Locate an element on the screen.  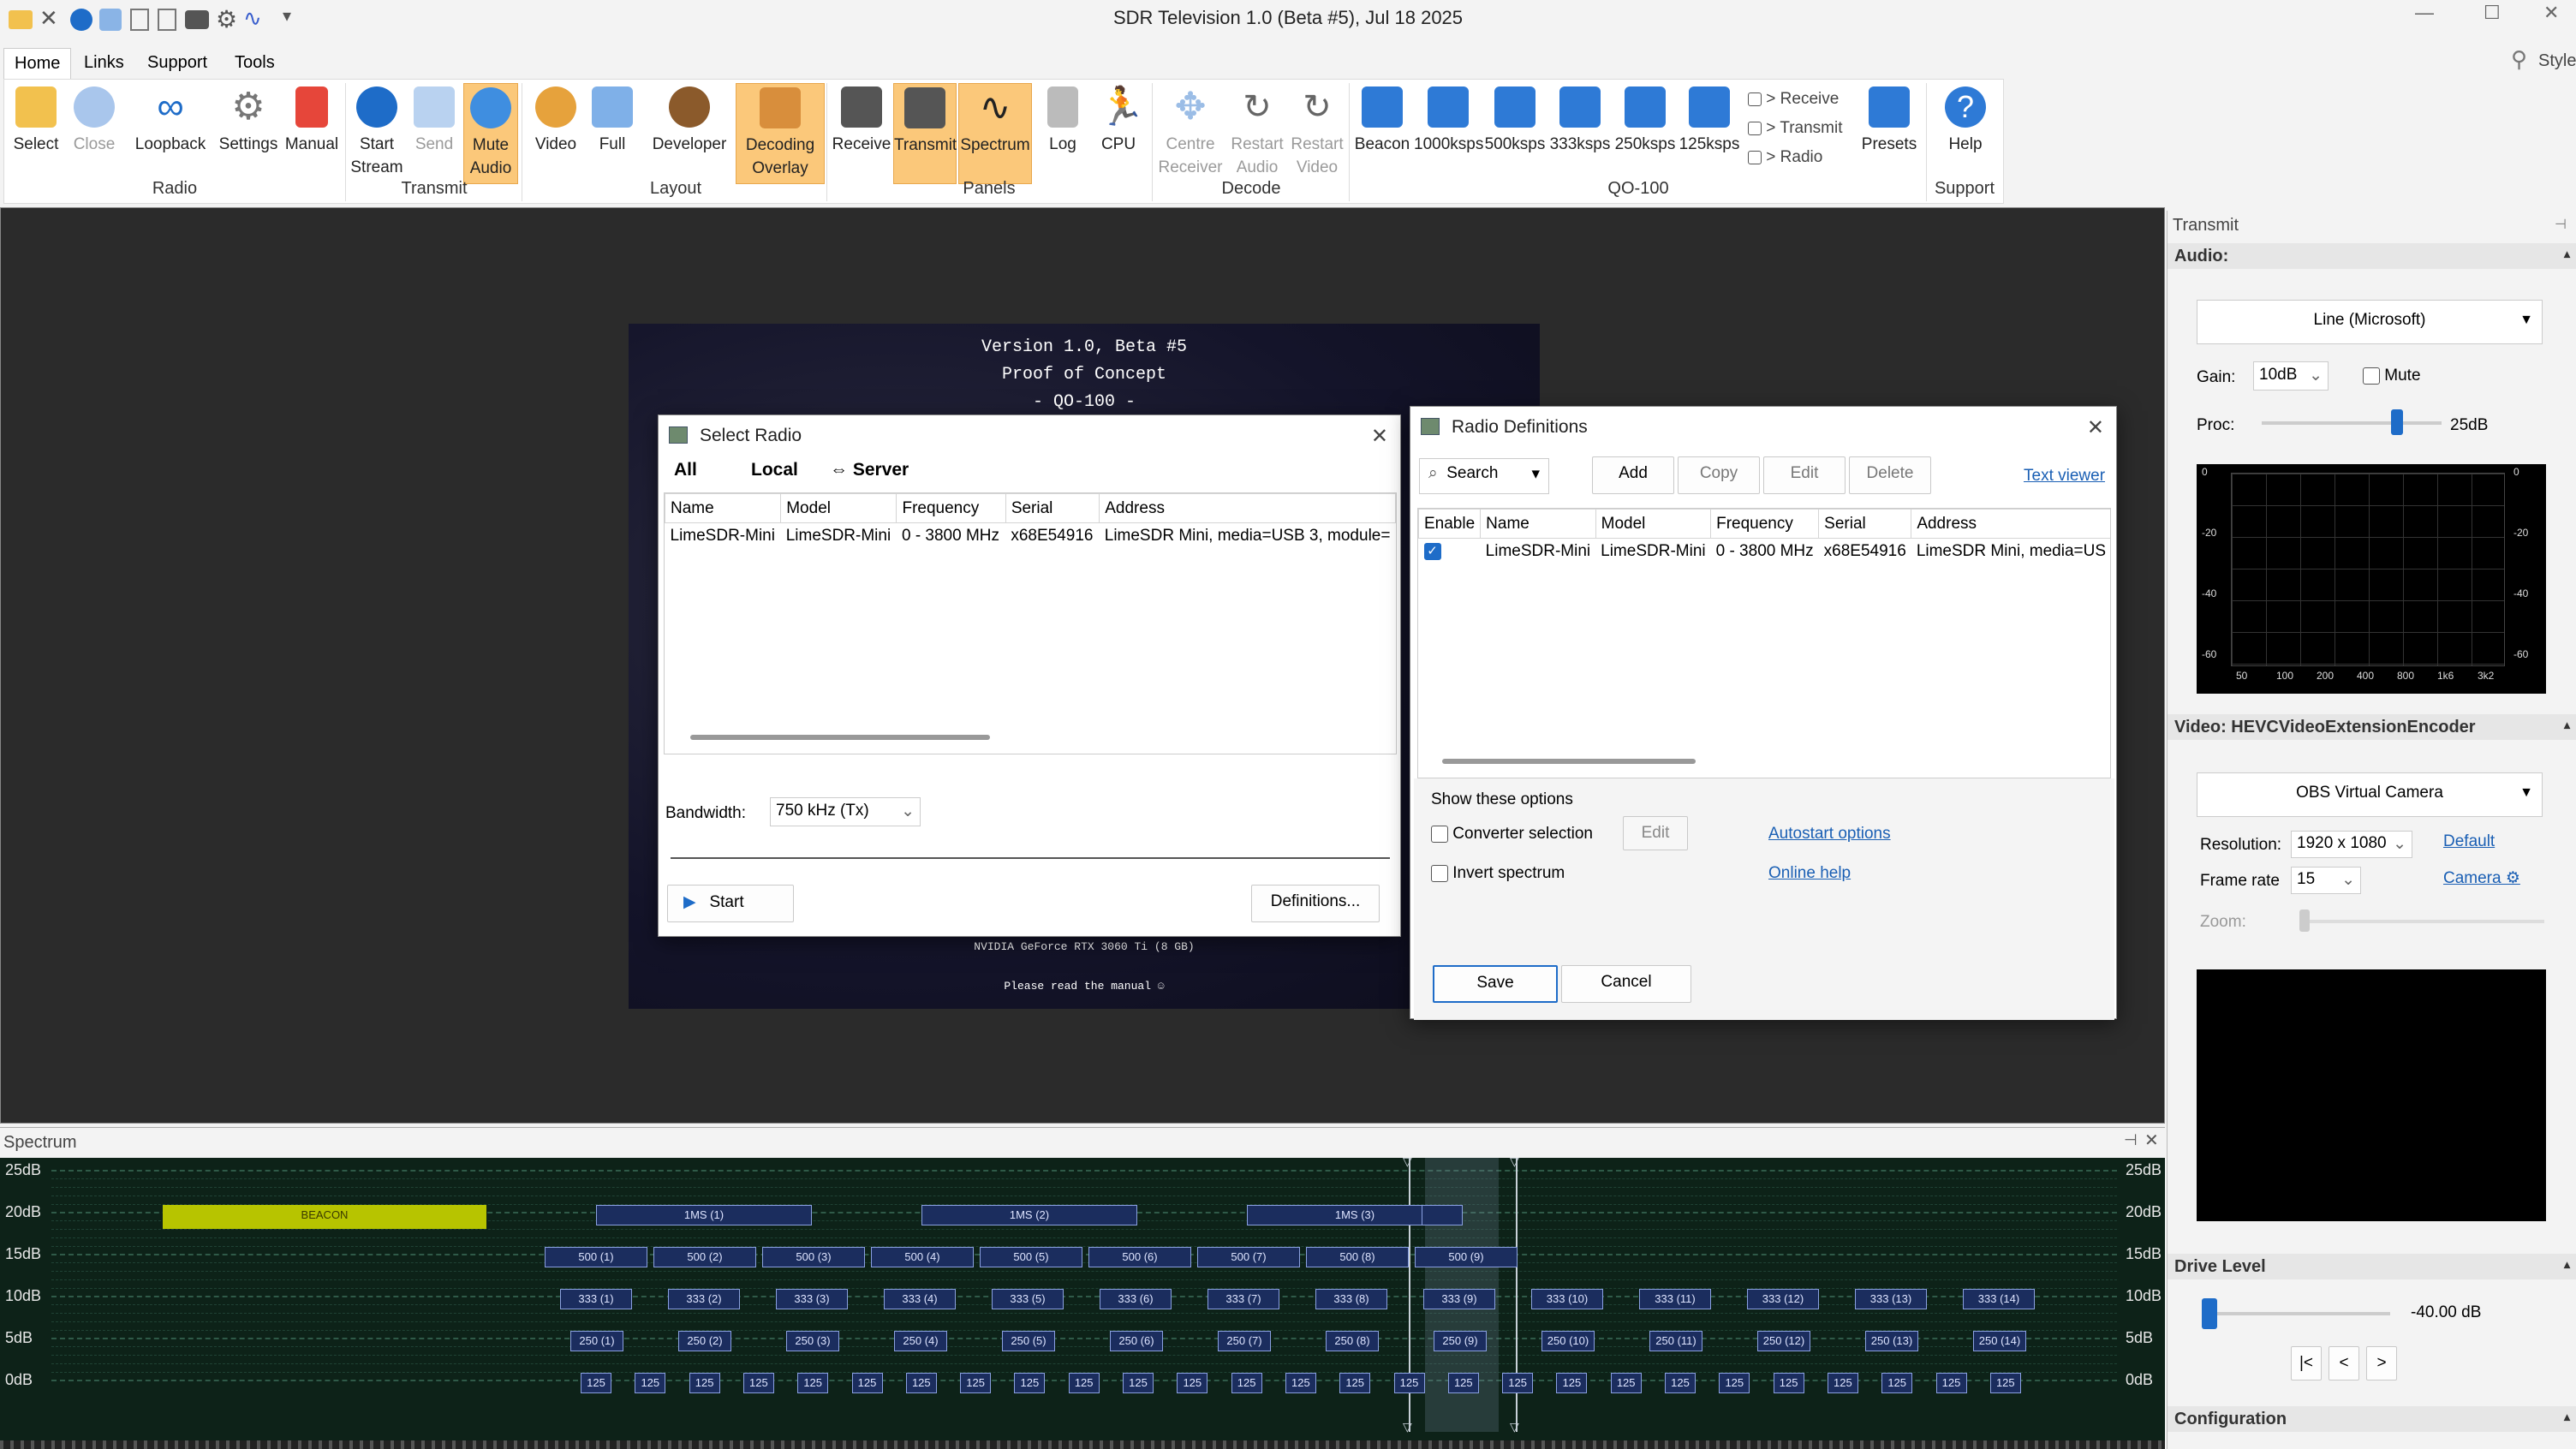
camera-link: Camera ⚙ is located at coordinates (2481, 878).